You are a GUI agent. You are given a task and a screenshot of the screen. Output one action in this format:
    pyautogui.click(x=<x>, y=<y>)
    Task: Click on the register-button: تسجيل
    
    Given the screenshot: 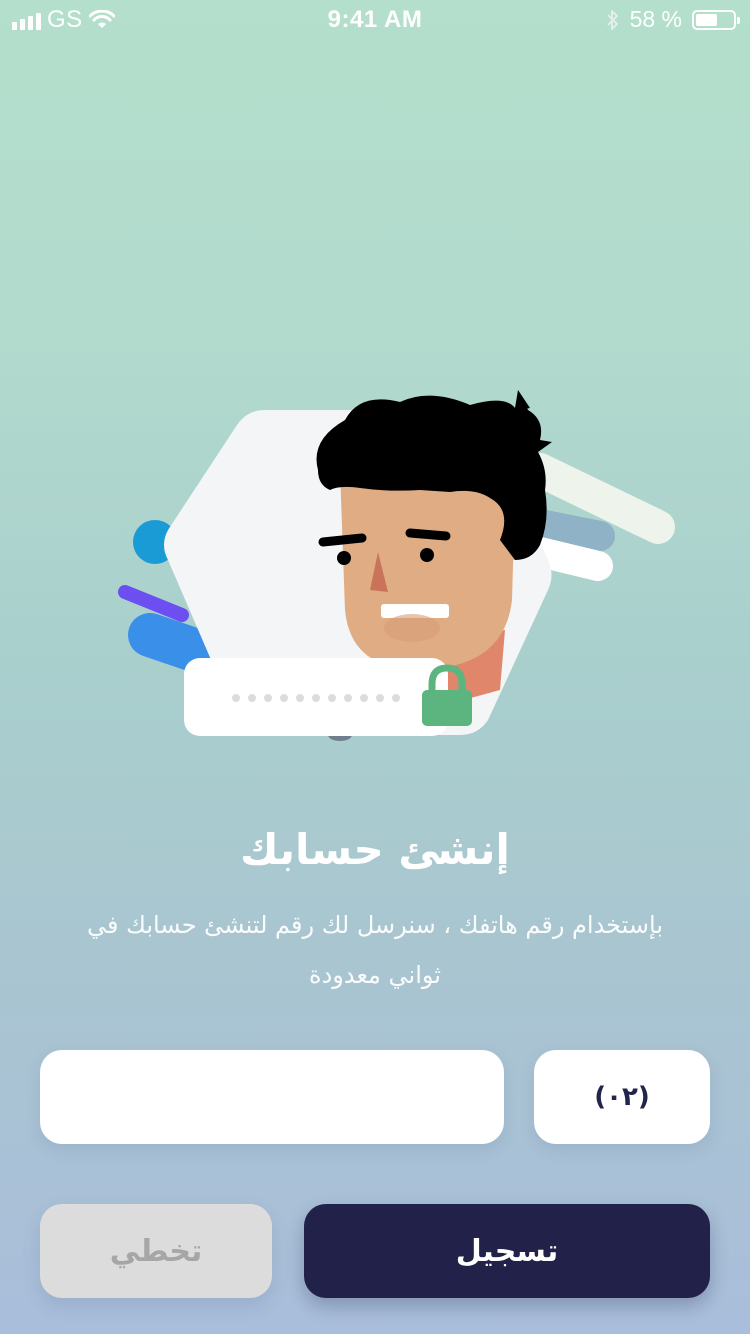 What is the action you would take?
    pyautogui.click(x=507, y=1251)
    